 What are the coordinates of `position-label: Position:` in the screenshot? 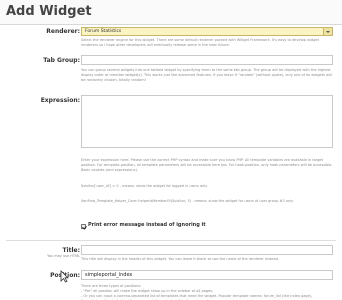 It's located at (47, 275).